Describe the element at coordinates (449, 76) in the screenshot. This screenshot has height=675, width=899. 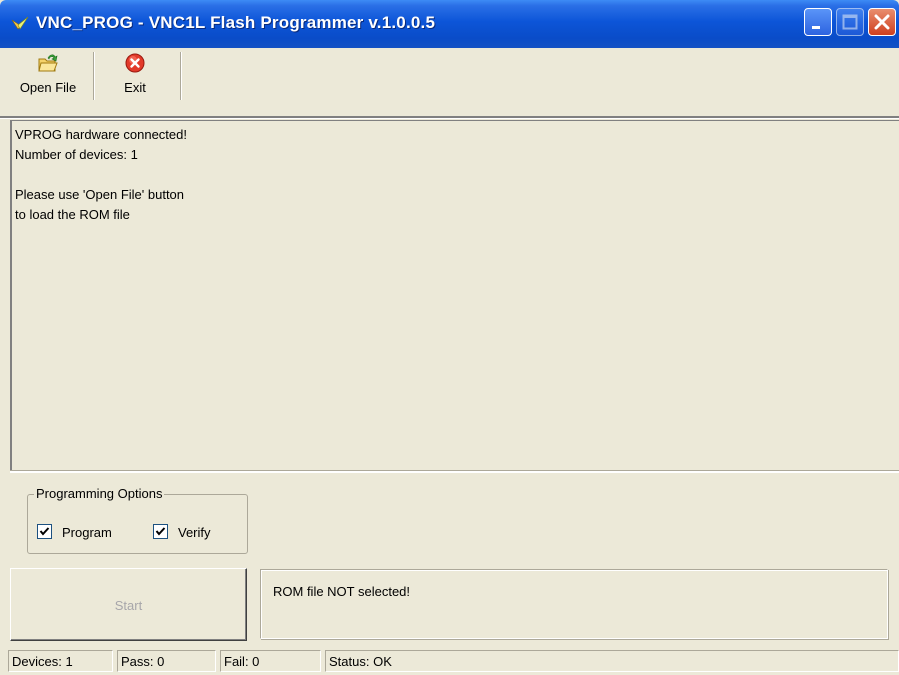
I see `toolbar: Open File Exit` at that location.